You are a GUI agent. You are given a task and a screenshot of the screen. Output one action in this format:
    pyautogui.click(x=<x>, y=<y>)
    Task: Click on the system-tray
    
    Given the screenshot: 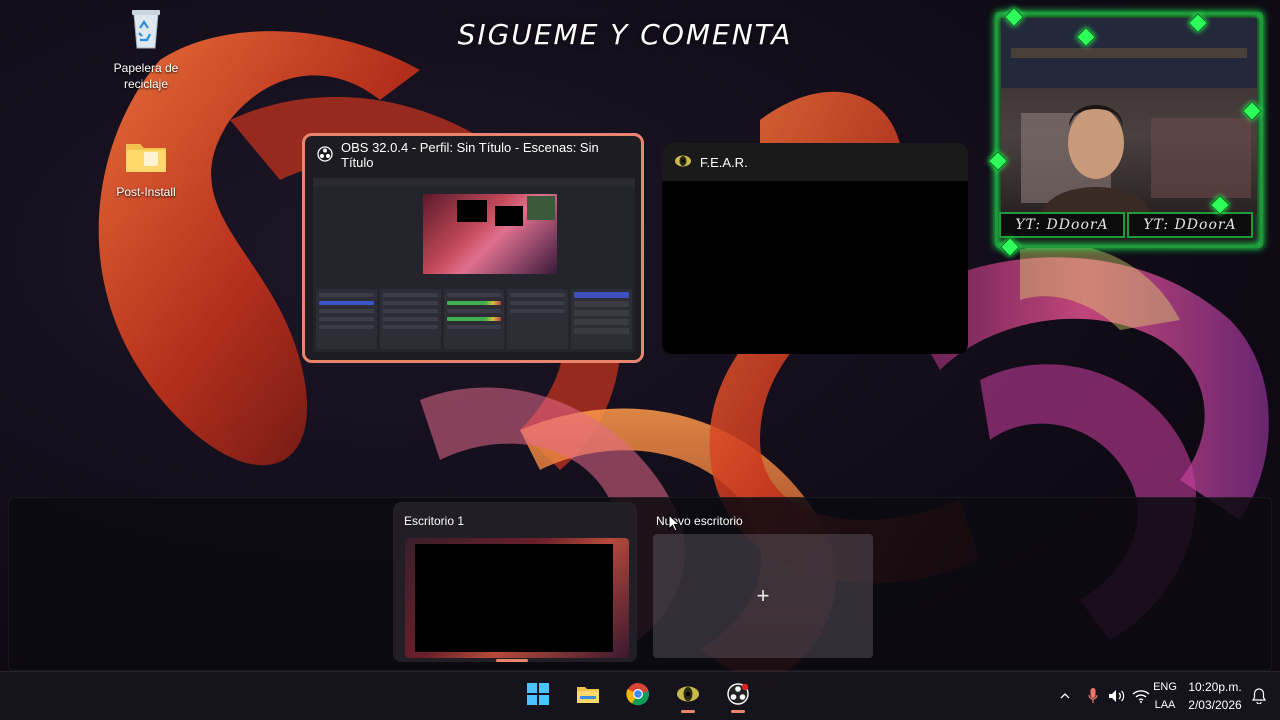 What is the action you would take?
    pyautogui.click(x=1103, y=696)
    